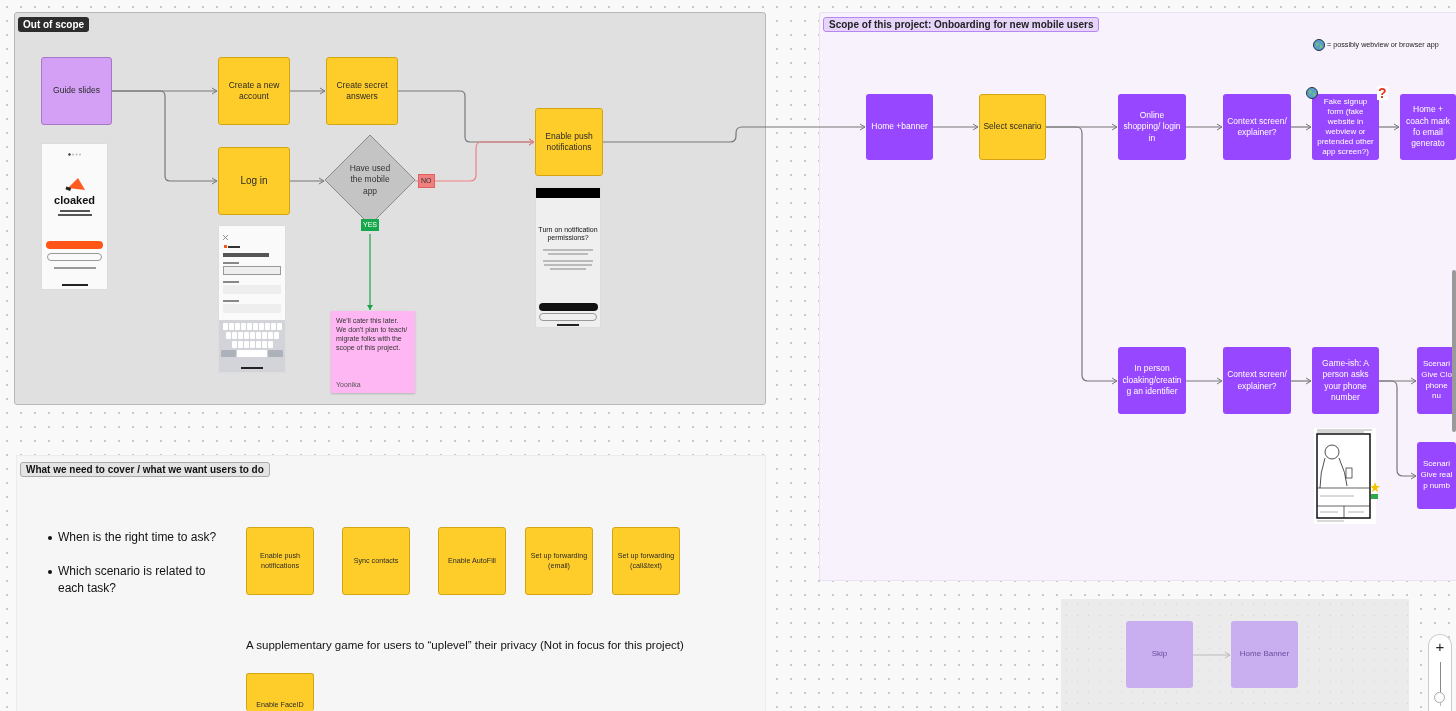  I want to click on bullet-text: Which scenario is related to each task?, so click(132, 580).